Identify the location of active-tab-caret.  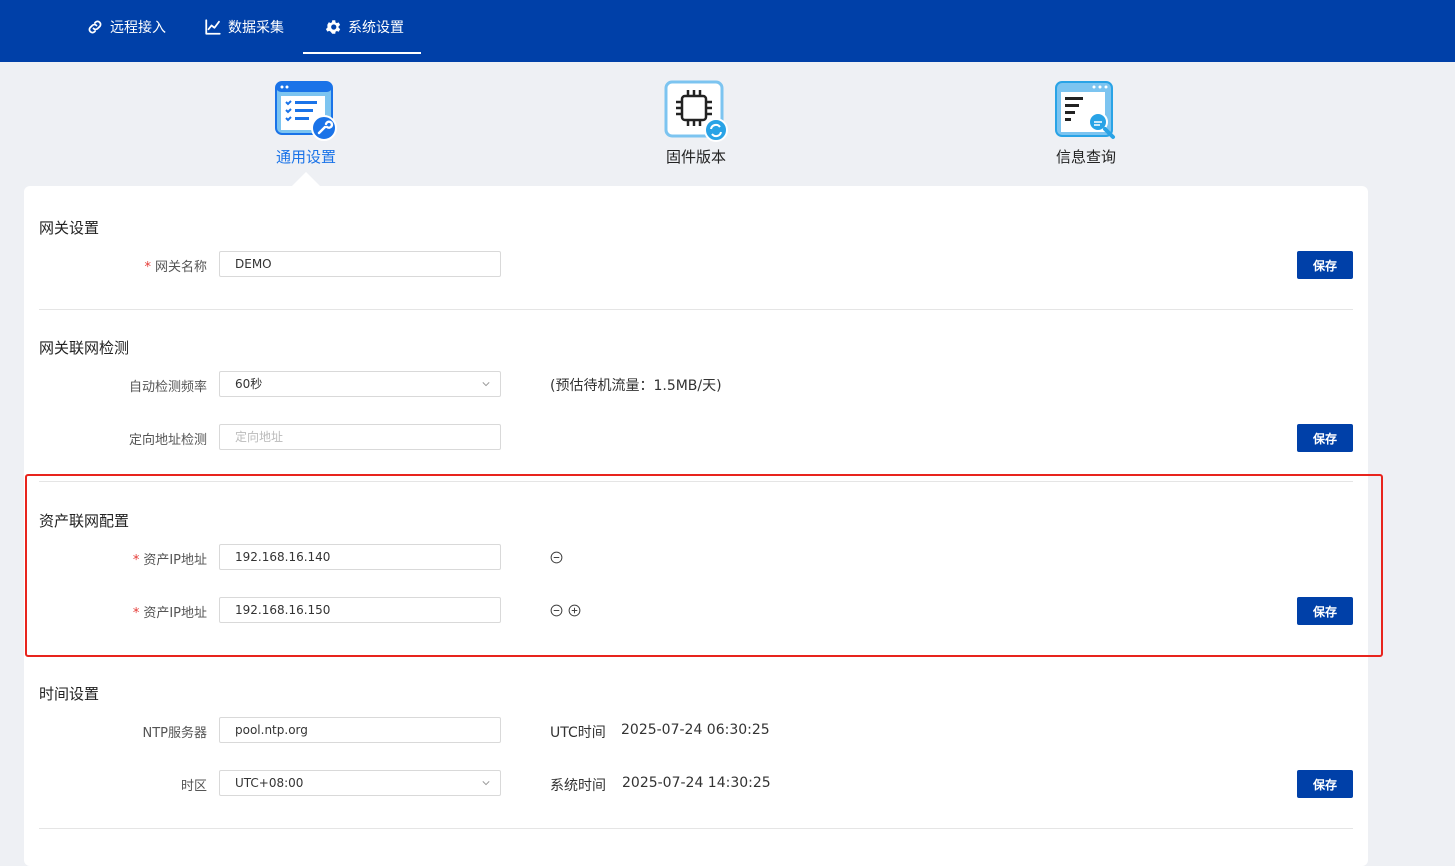
(306, 179).